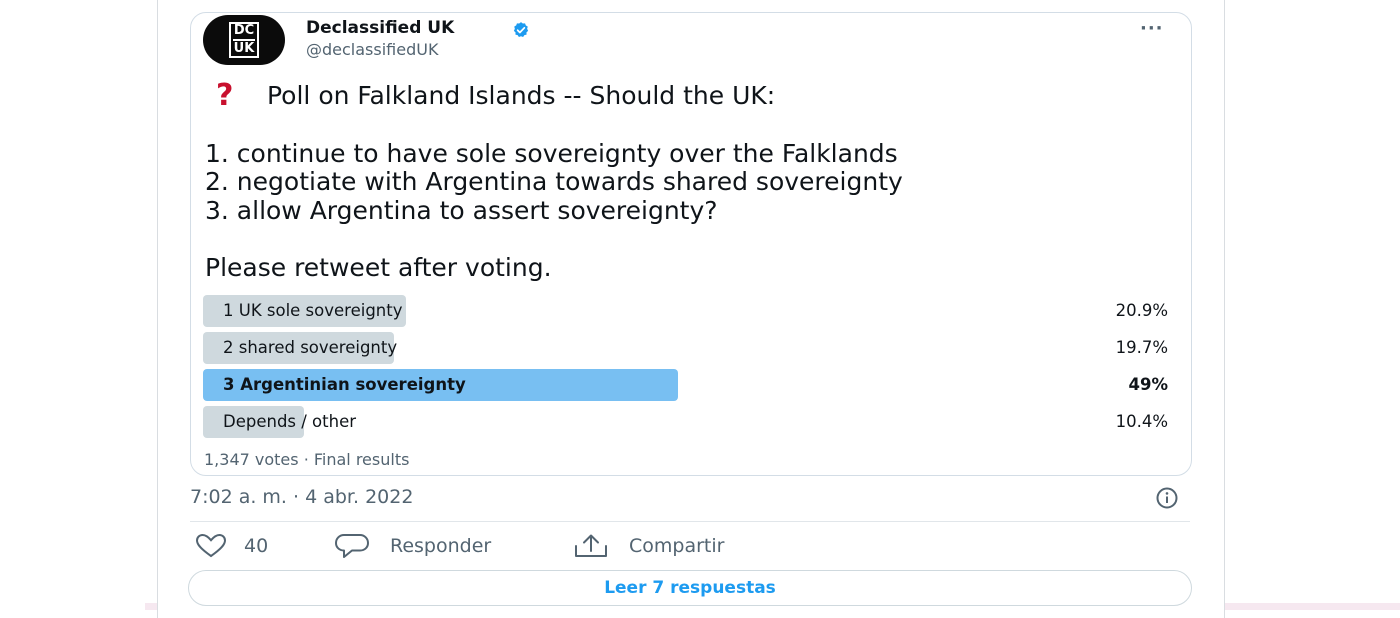 Image resolution: width=1400 pixels, height=618 pixels. What do you see at coordinates (380, 28) in the screenshot?
I see `author-name: Declassified UK` at bounding box center [380, 28].